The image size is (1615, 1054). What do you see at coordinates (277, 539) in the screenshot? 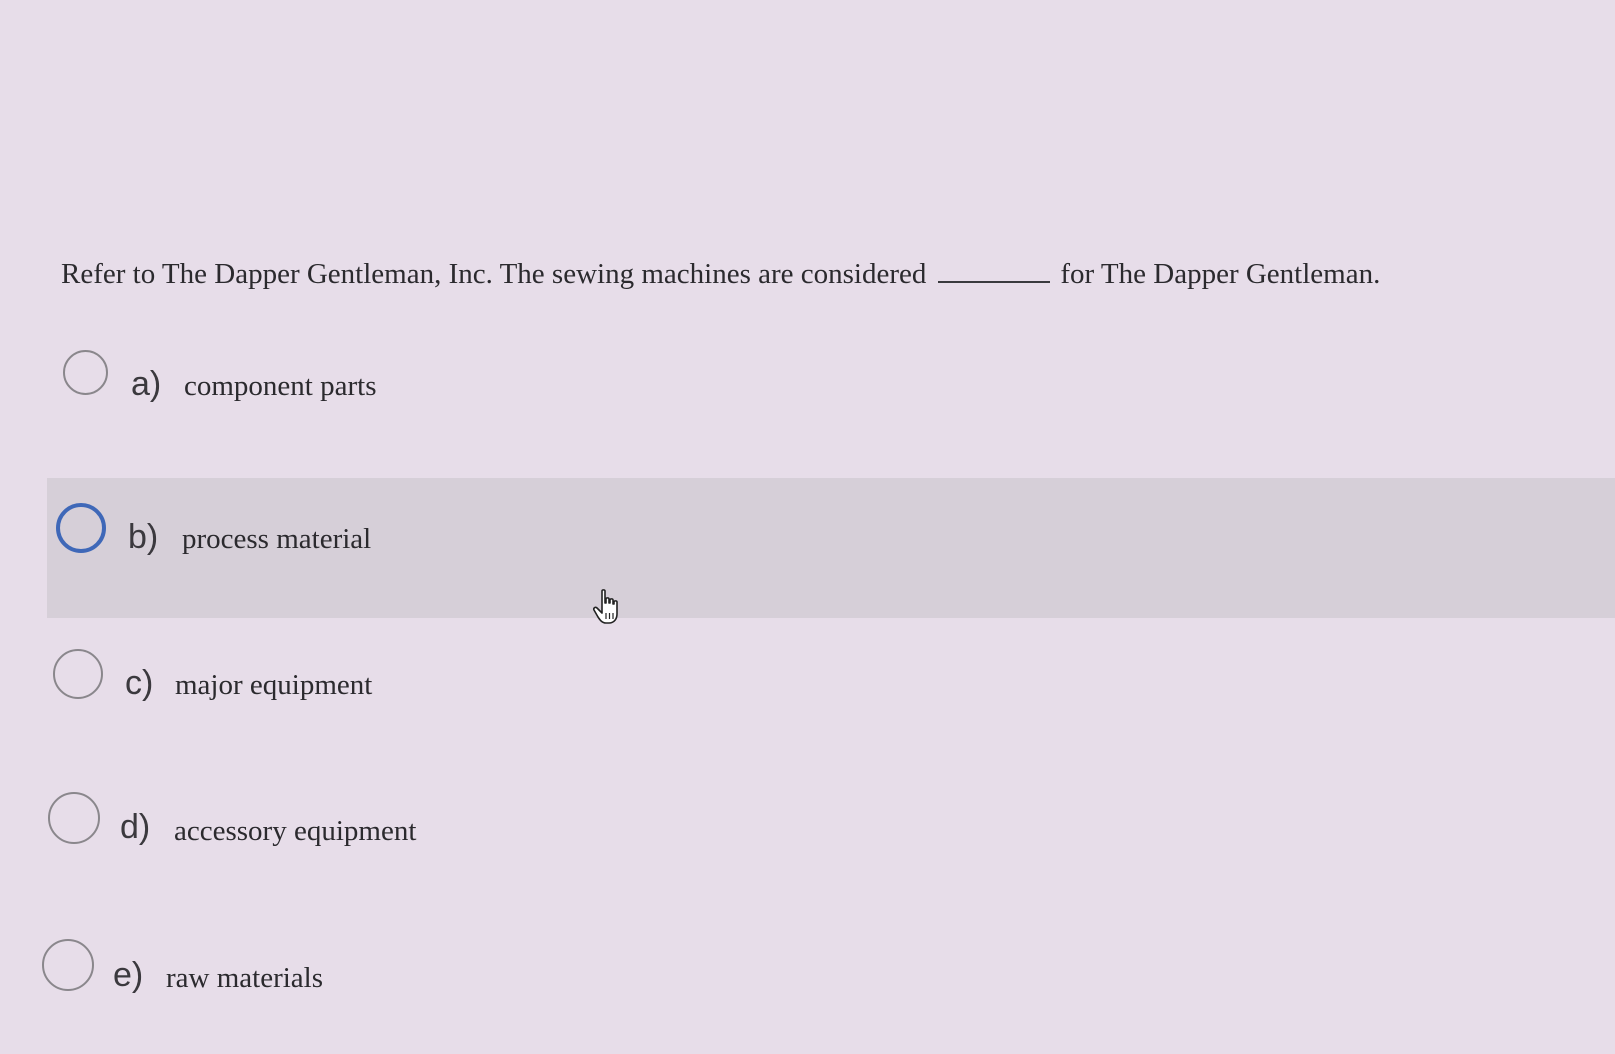
I see `option-text-b: process material` at bounding box center [277, 539].